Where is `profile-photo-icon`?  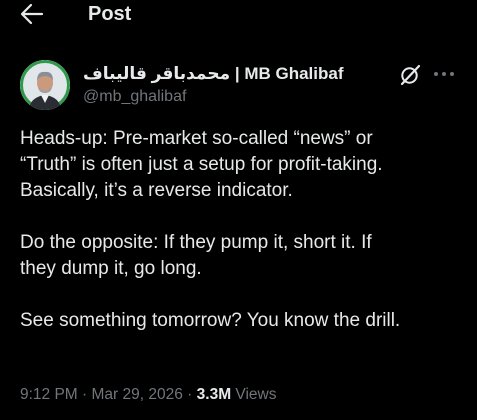 profile-photo-icon is located at coordinates (45, 85).